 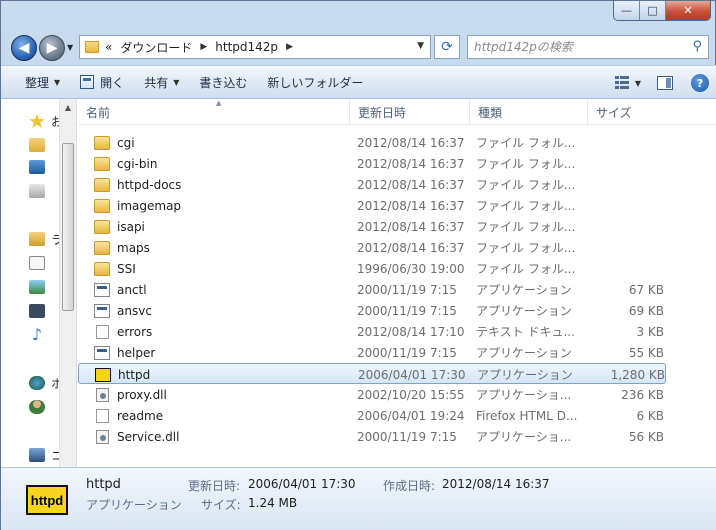 What do you see at coordinates (148, 436) in the screenshot?
I see `file-name: Service.dll` at bounding box center [148, 436].